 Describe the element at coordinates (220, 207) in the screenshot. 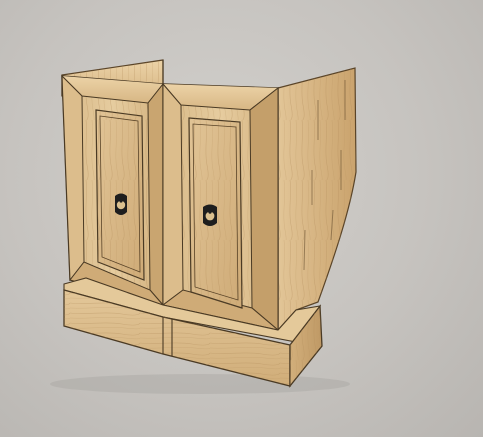

I see `right-door` at that location.